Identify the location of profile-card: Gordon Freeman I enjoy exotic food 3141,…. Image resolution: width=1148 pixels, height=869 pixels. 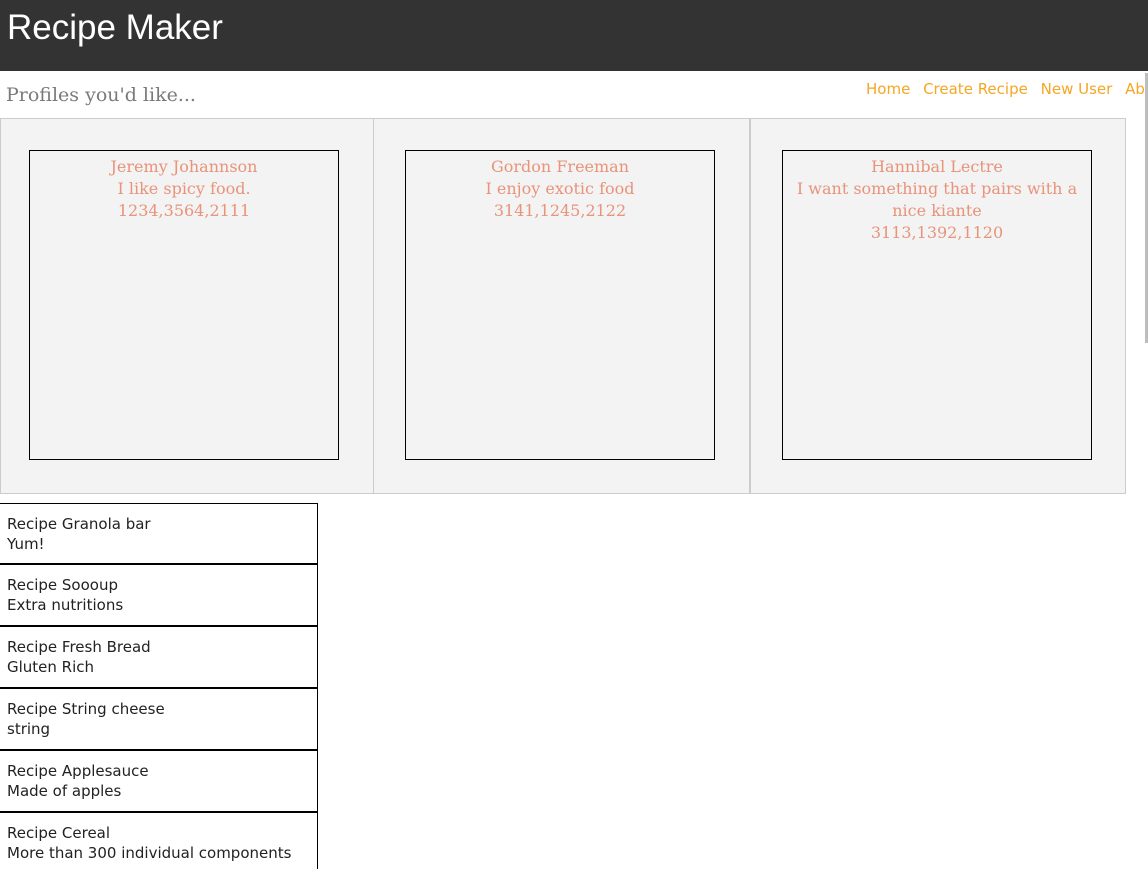
(560, 305).